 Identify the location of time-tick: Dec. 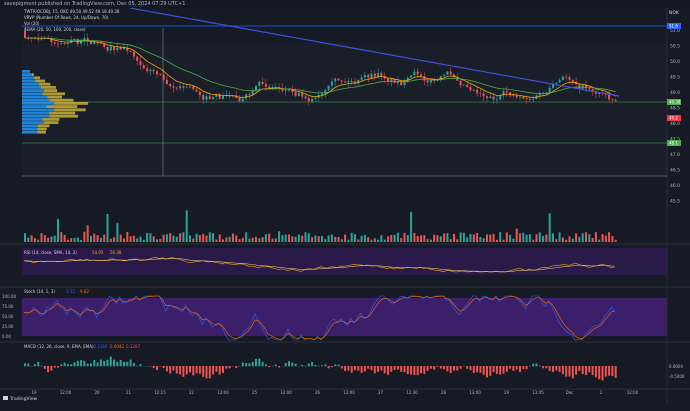
(570, 392).